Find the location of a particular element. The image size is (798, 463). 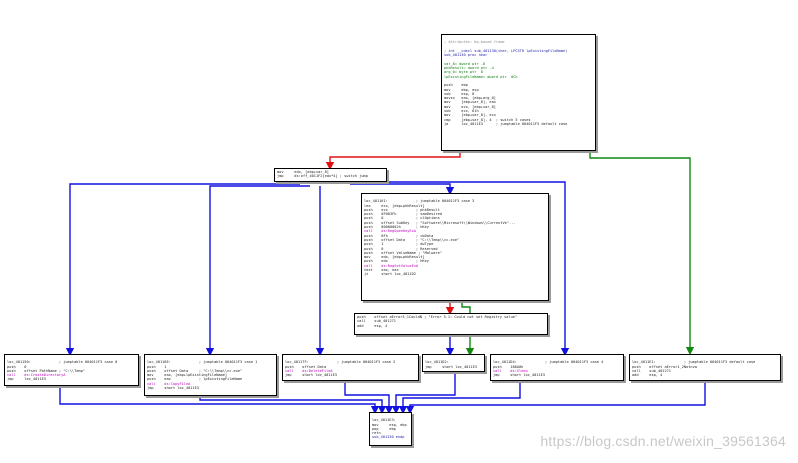

code-line: jz short loc_4011D2 is located at coordinates (390, 274).